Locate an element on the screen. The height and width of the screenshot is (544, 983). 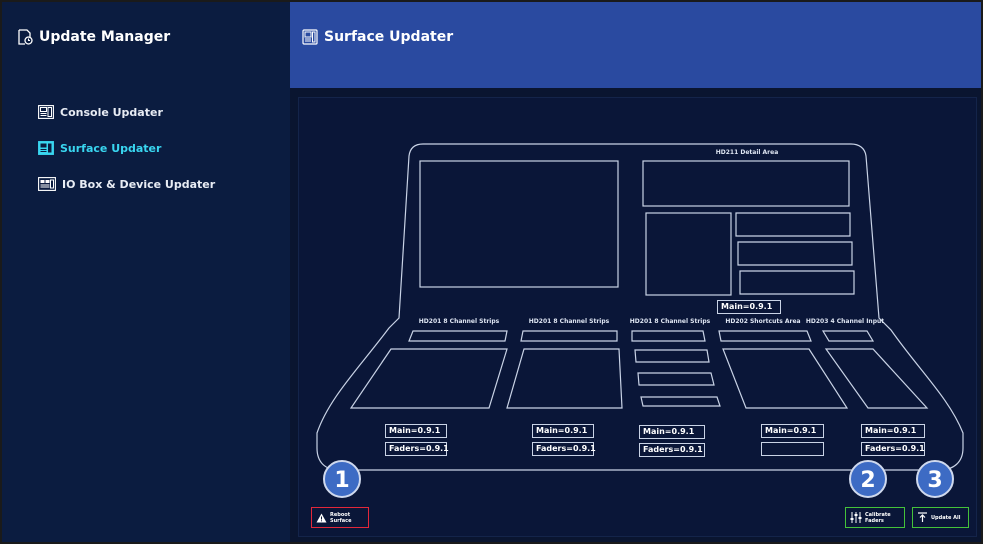
sidebar-item-label: Console Updater is located at coordinates (111, 112).